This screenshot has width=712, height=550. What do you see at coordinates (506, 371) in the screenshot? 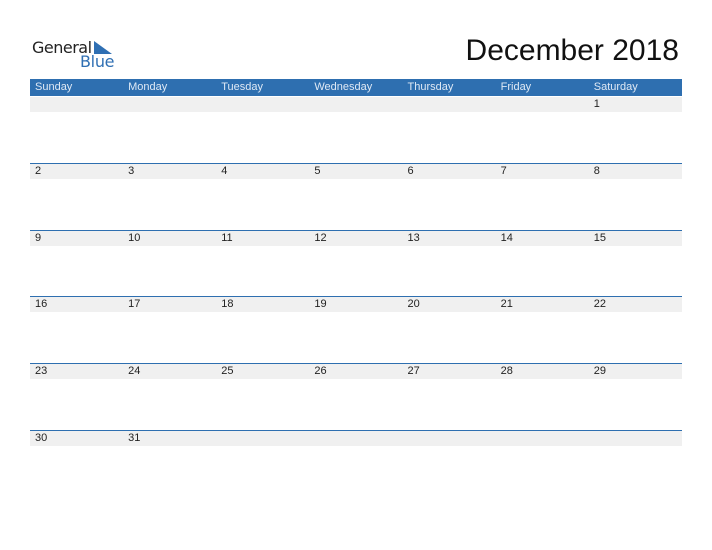
I see `day-cell: 28` at bounding box center [506, 371].